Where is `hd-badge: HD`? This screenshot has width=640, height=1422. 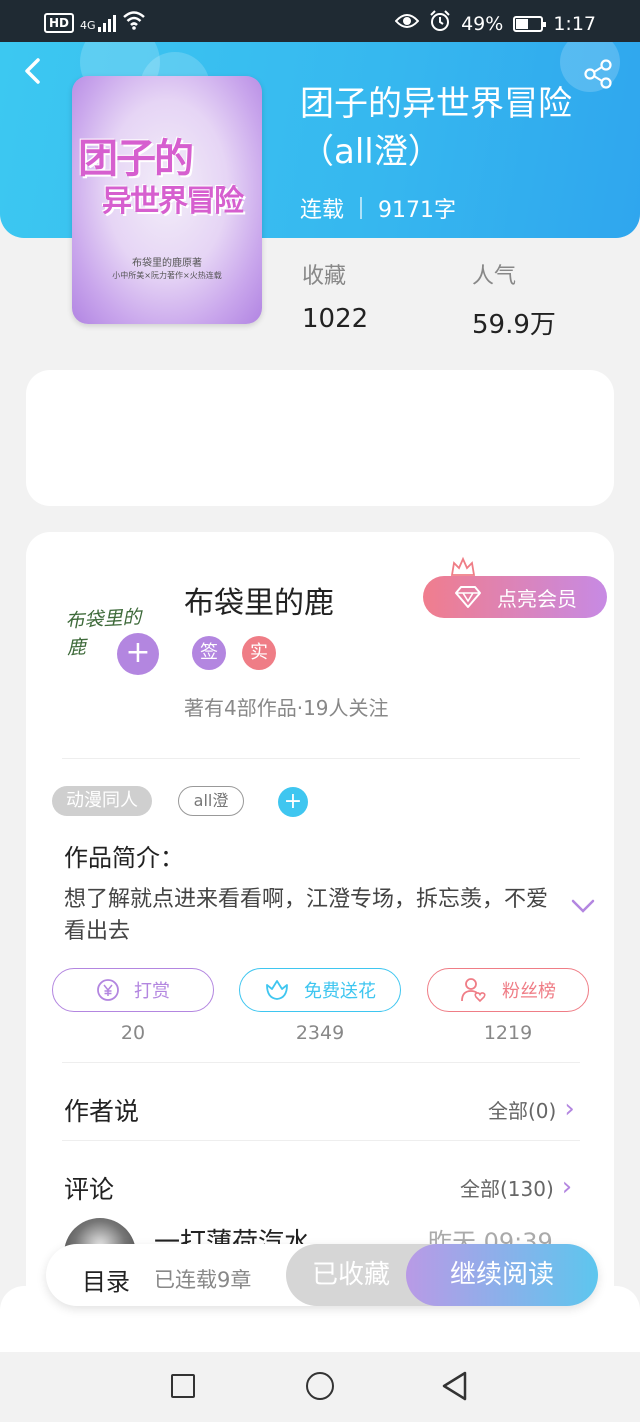
hd-badge: HD is located at coordinates (59, 22).